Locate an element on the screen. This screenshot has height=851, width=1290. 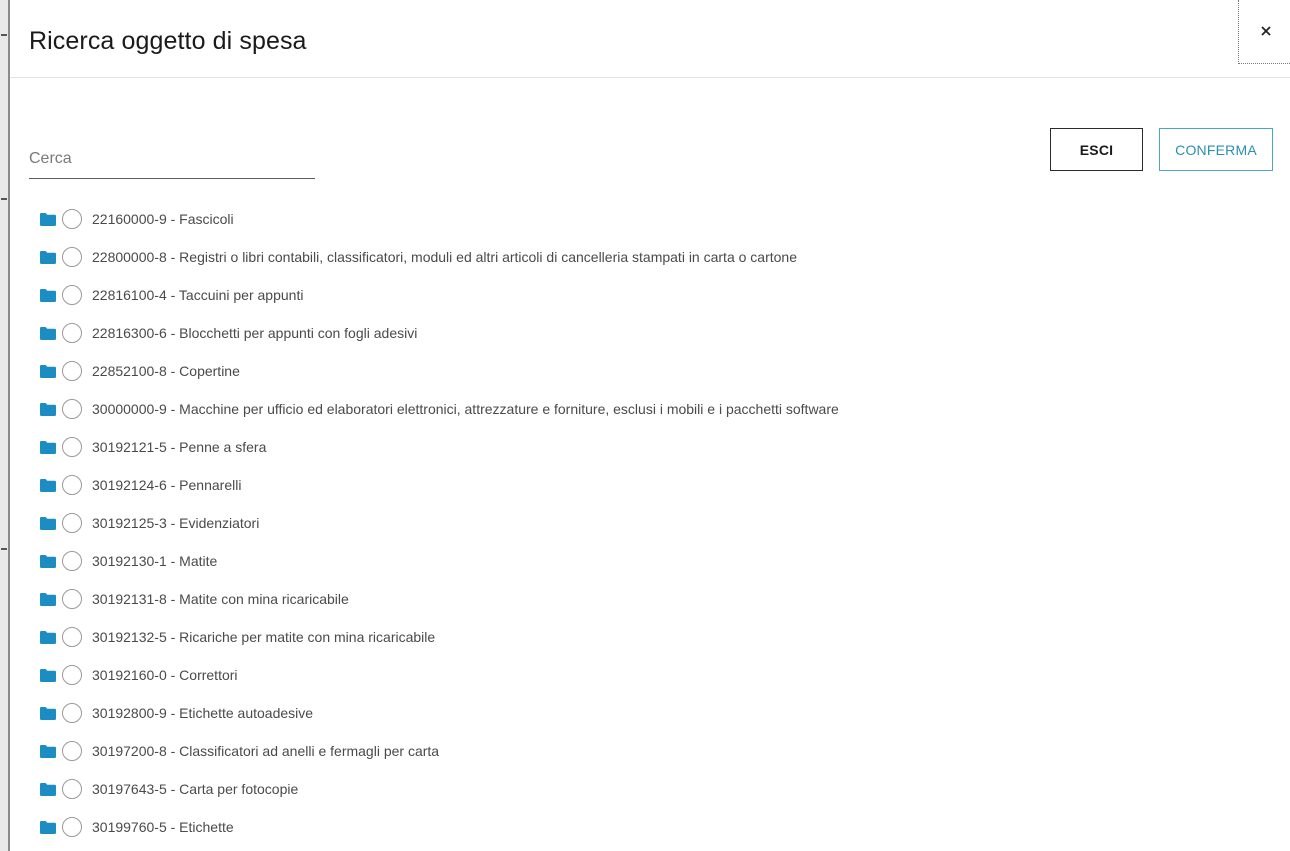
close-icon is located at coordinates (1266, 31).